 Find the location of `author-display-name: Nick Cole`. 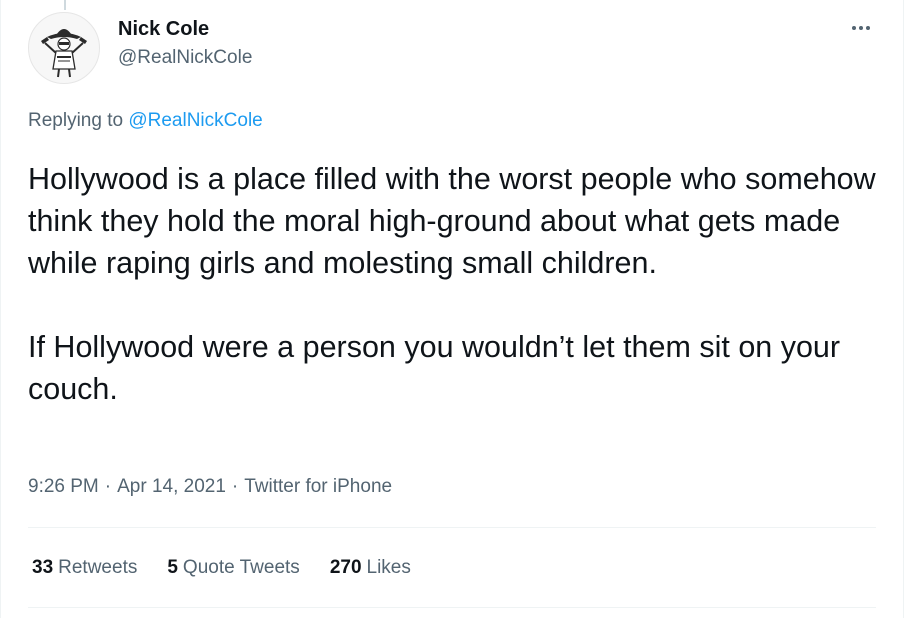

author-display-name: Nick Cole is located at coordinates (185, 29).